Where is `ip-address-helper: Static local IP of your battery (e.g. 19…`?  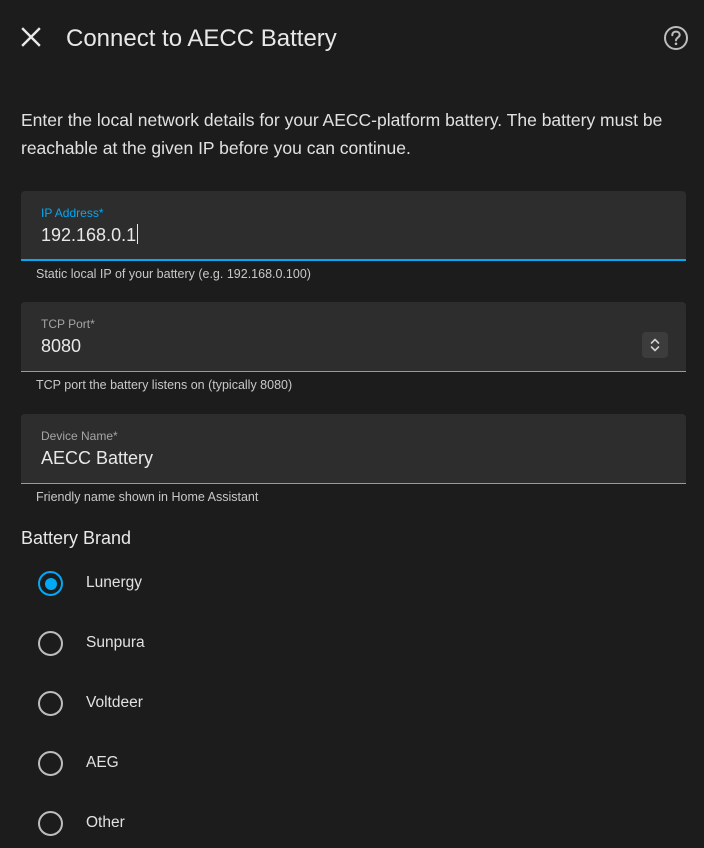
ip-address-helper: Static local IP of your battery (e.g. 19… is located at coordinates (173, 274).